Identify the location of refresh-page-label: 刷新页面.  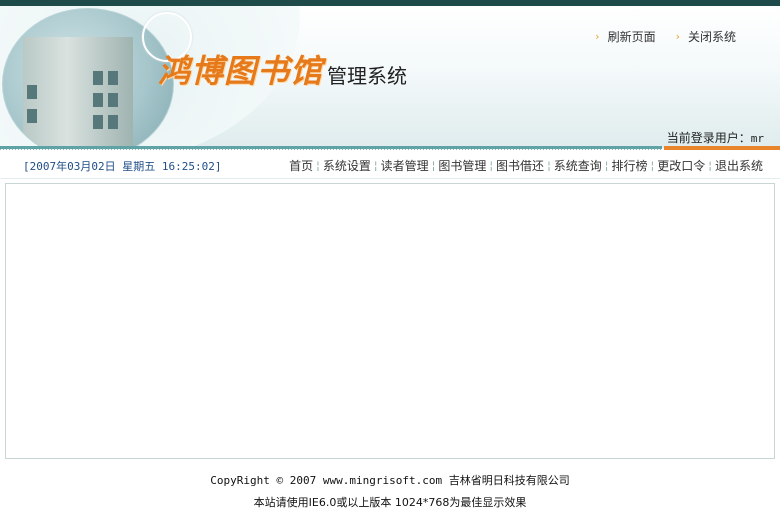
(631, 37).